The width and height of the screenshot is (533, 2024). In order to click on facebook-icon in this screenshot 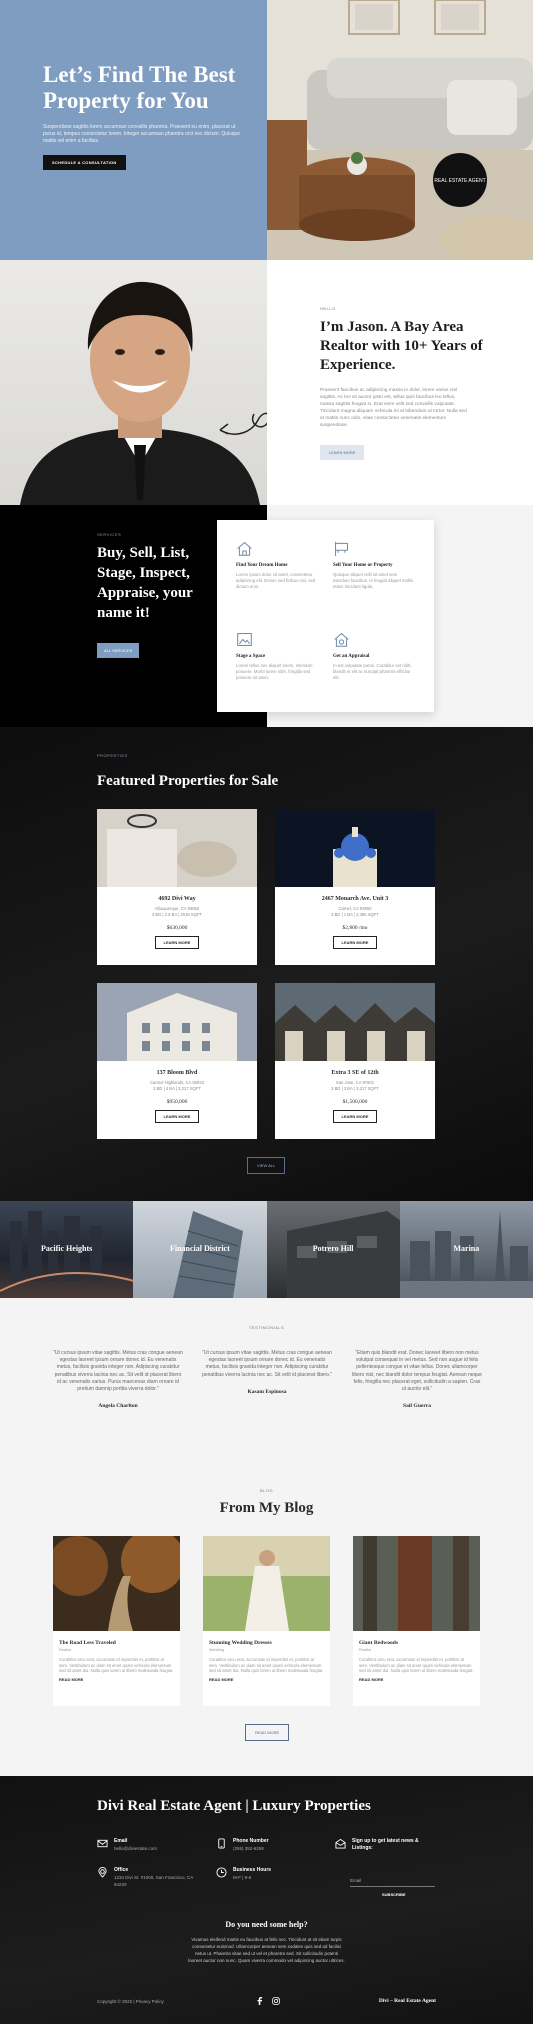, I will do `click(259, 2001)`.